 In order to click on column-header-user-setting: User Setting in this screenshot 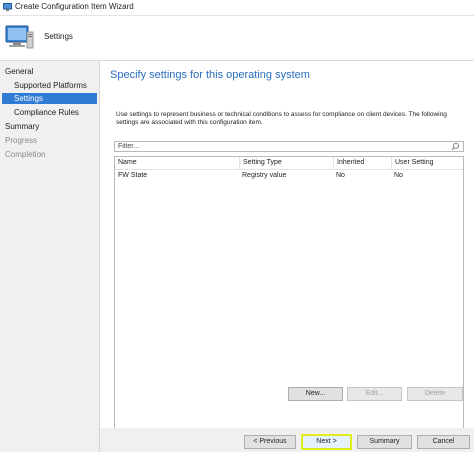, I will do `click(427, 163)`.